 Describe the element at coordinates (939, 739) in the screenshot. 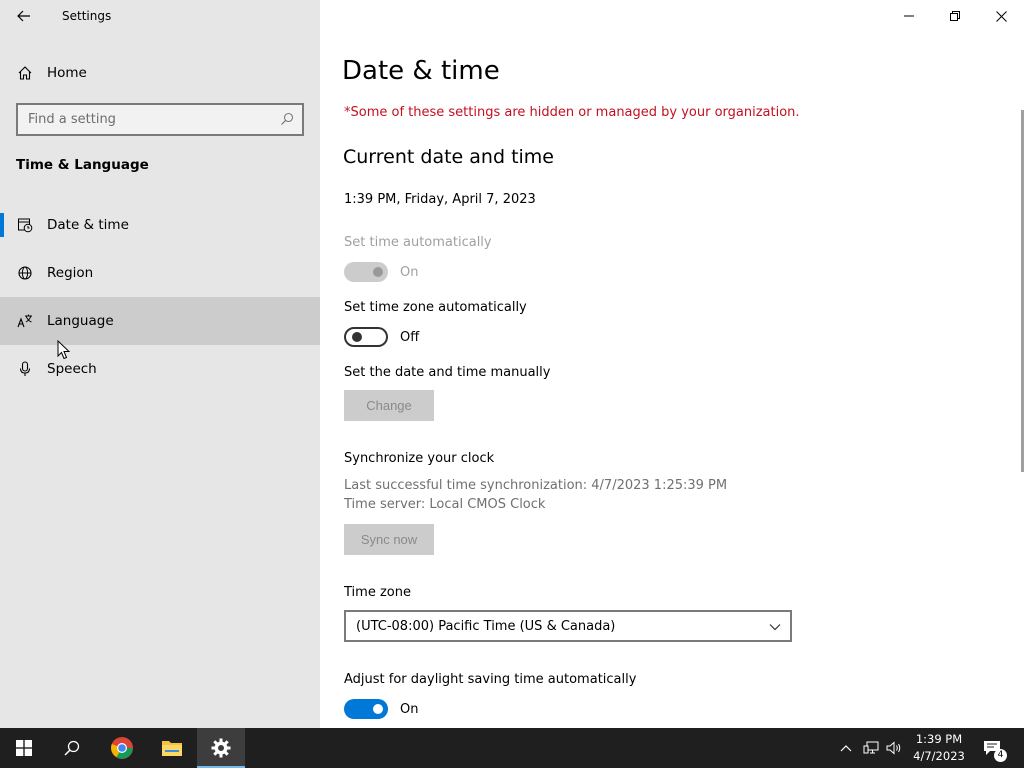

I see `clock-time: 1:39 PM` at that location.